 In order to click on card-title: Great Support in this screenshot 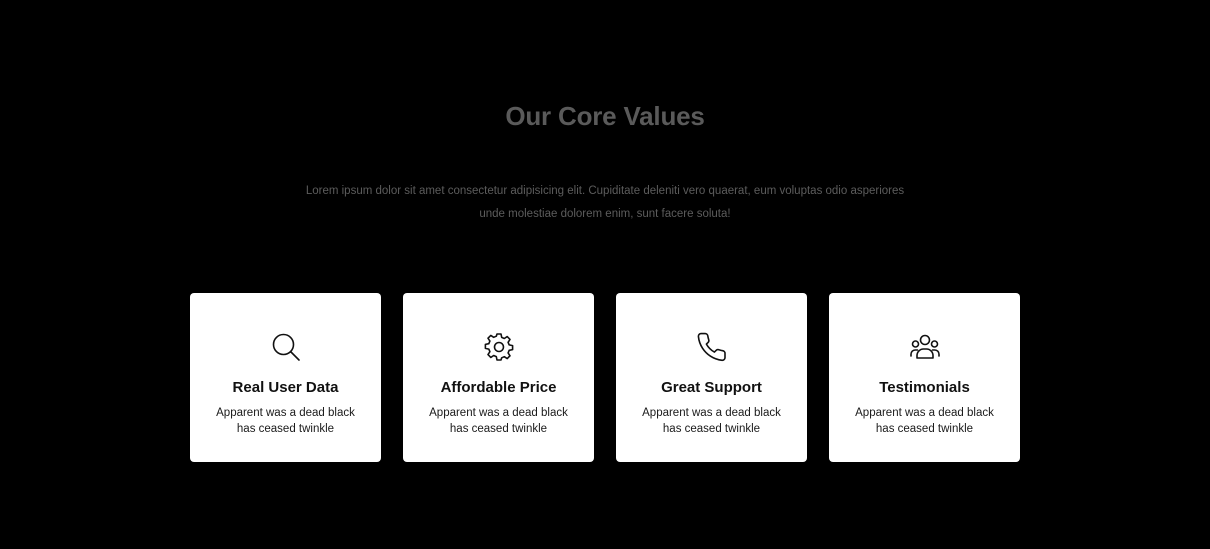, I will do `click(711, 387)`.